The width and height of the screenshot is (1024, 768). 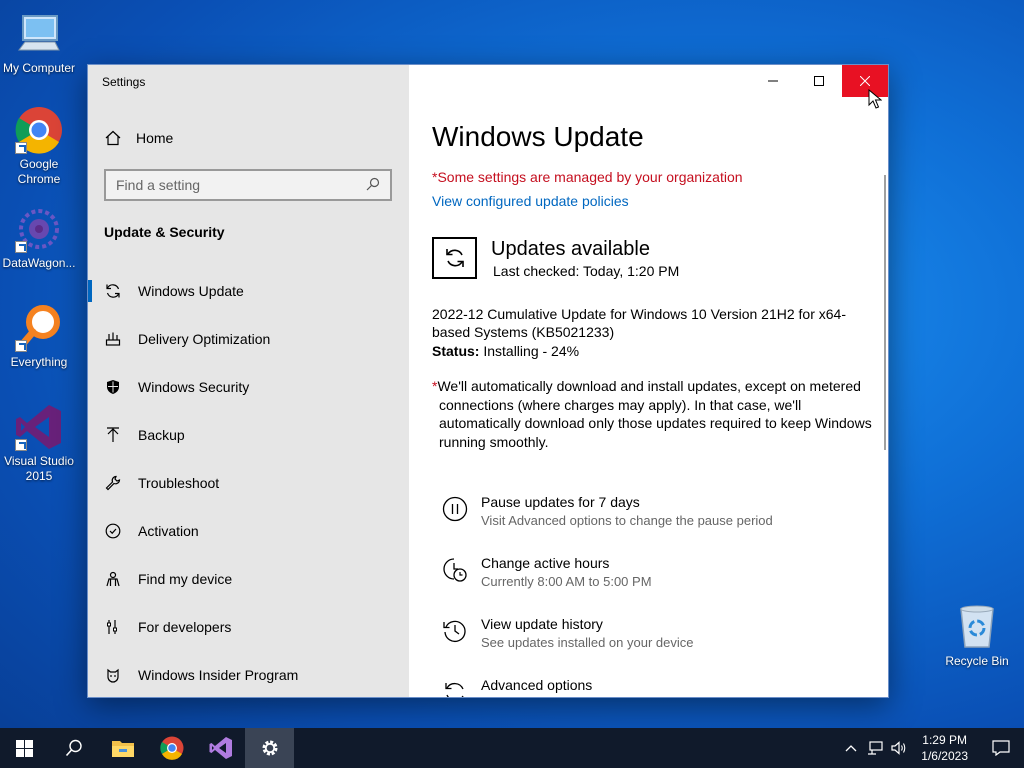 What do you see at coordinates (248, 627) in the screenshot?
I see `sidebar-item-for-developers: For developers` at bounding box center [248, 627].